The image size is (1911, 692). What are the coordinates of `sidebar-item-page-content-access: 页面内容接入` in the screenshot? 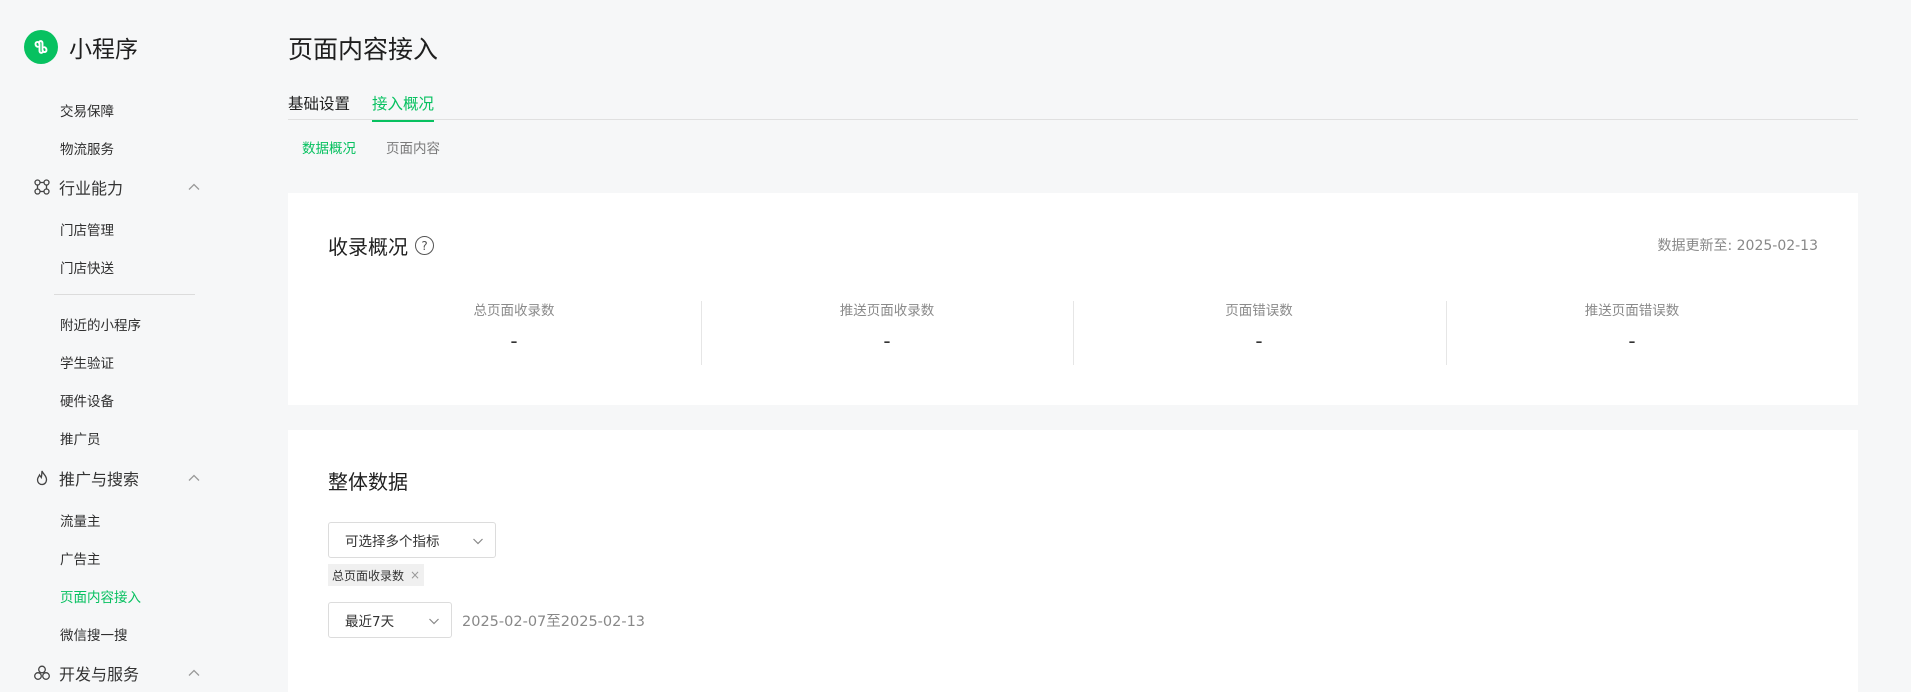 It's located at (100, 596).